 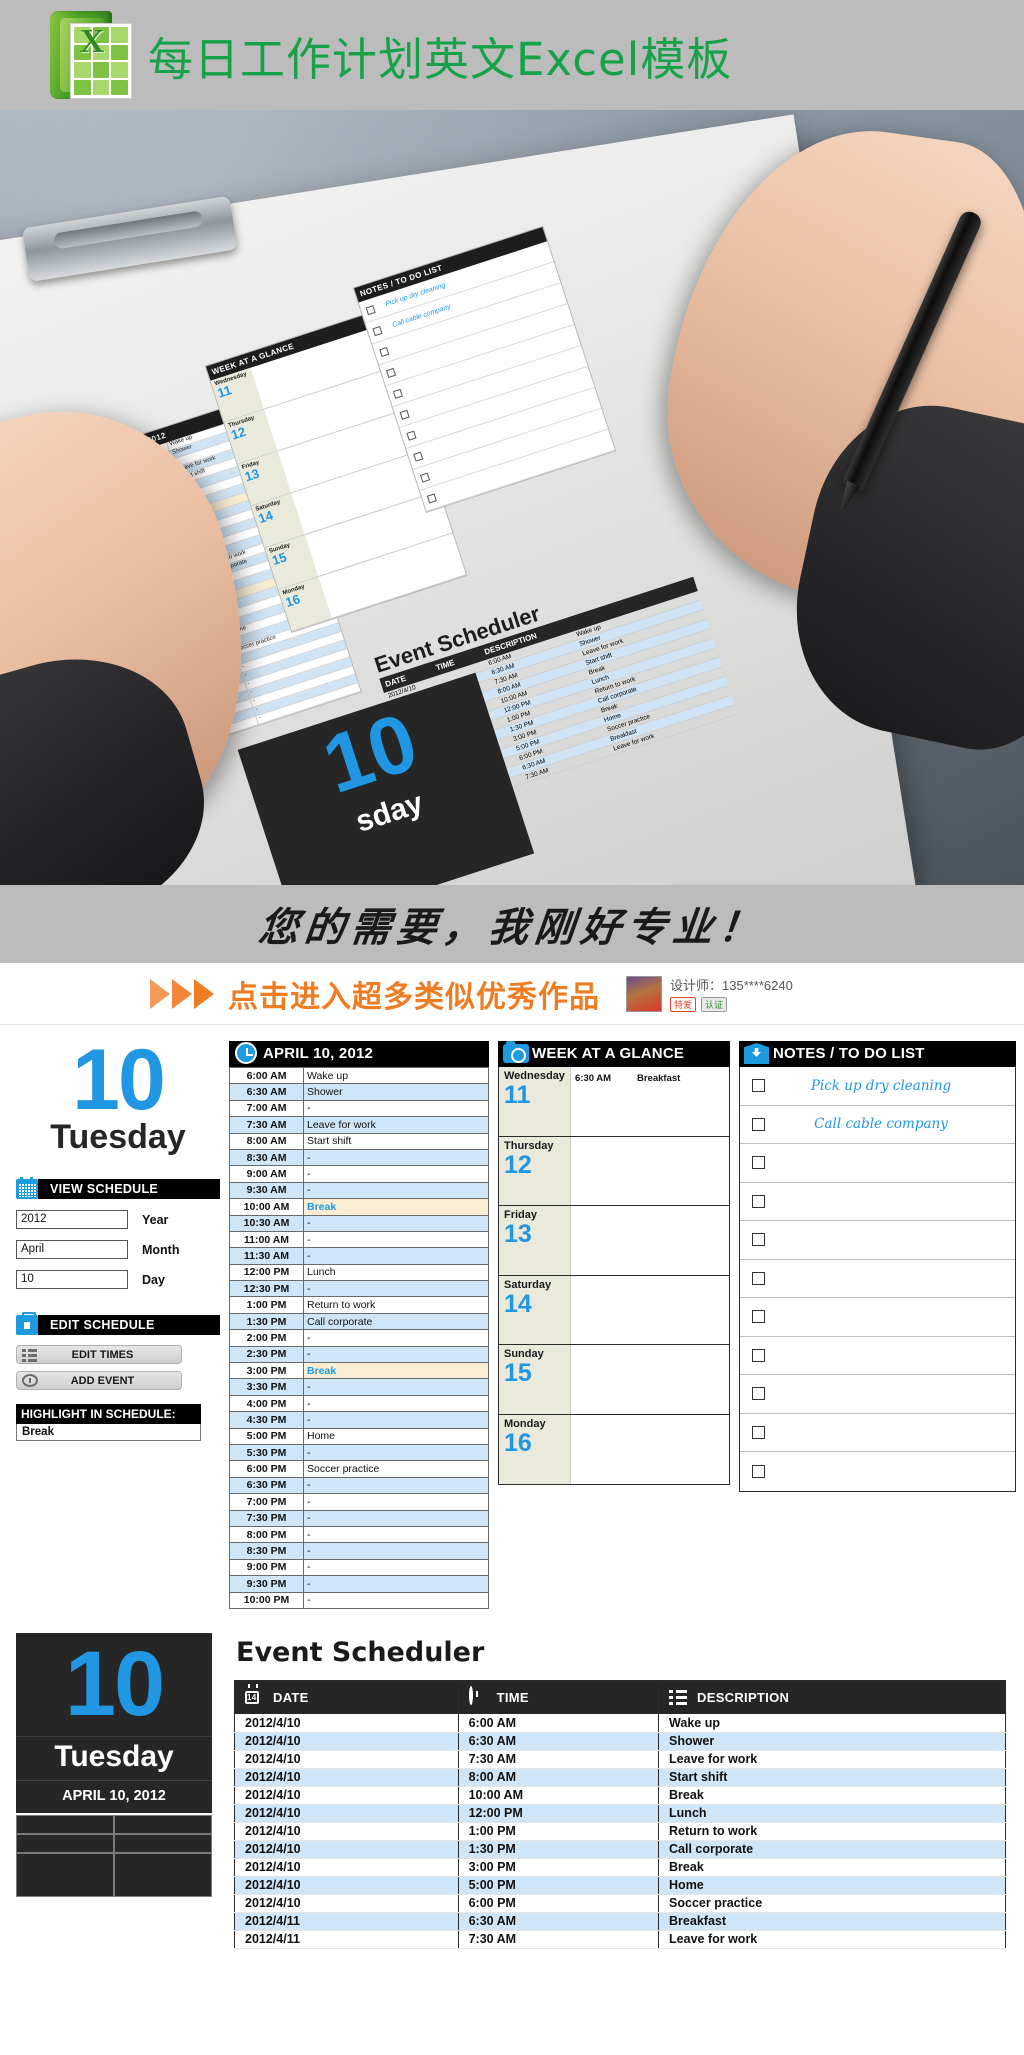 I want to click on schedule-row-description: Call corporate, so click(x=396, y=1321).